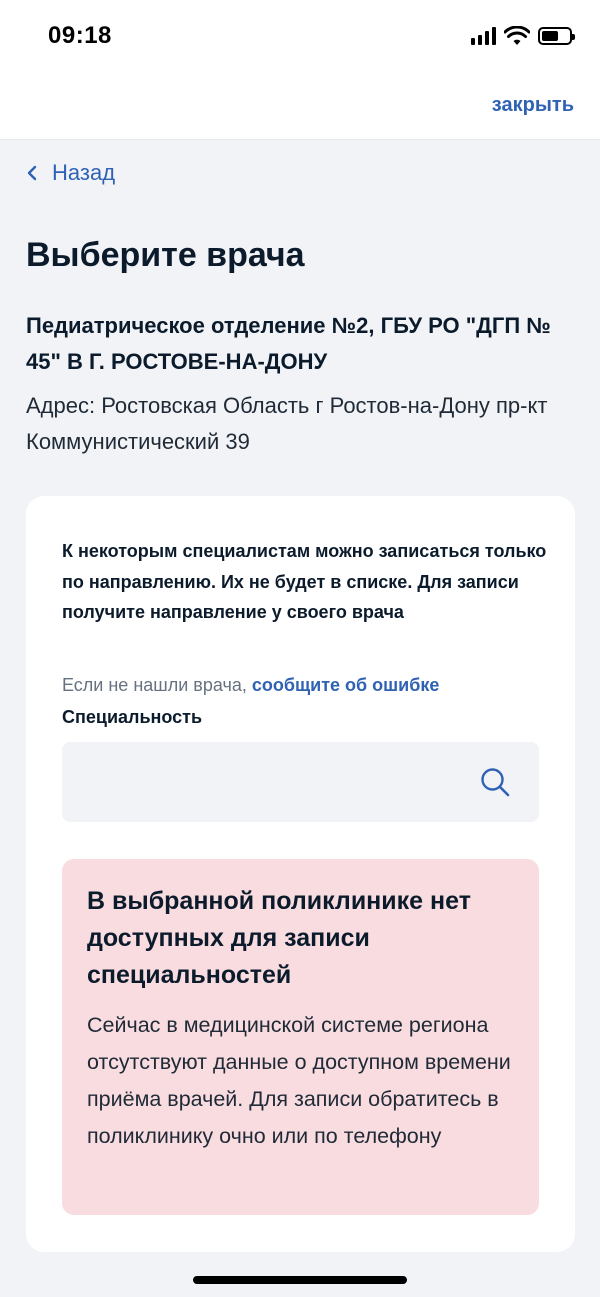  Describe the element at coordinates (495, 782) in the screenshot. I see `search-icon` at that location.